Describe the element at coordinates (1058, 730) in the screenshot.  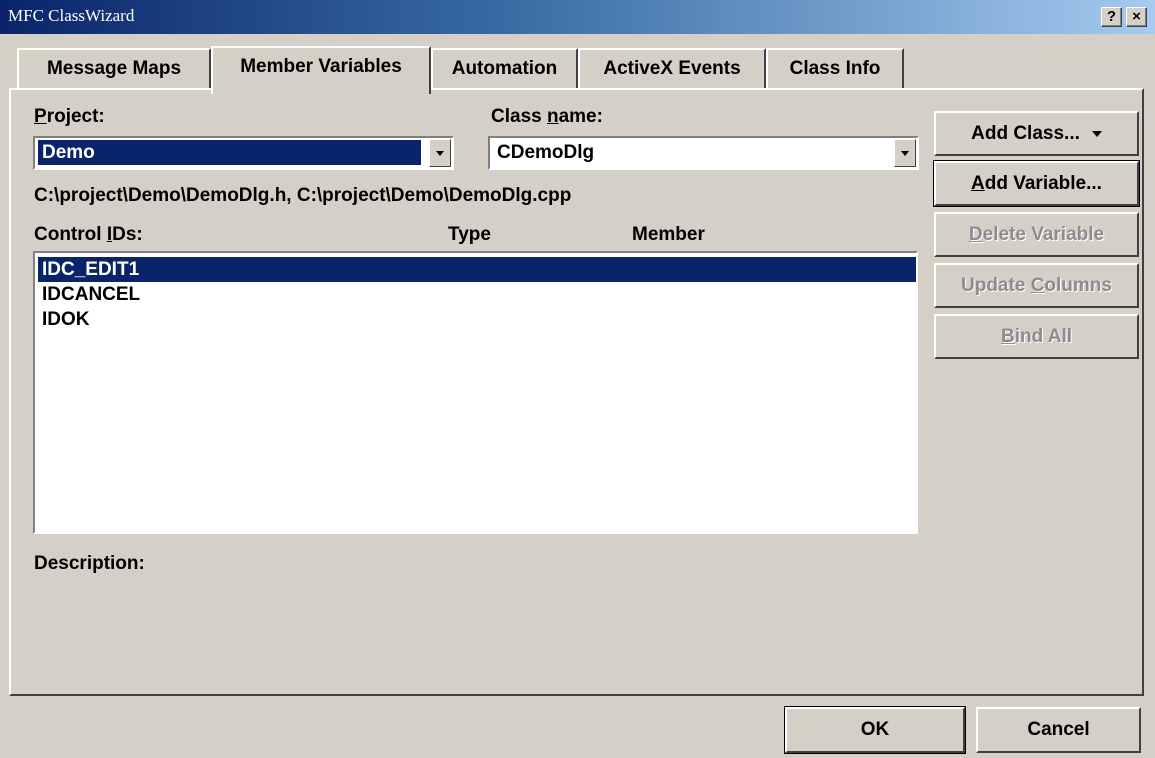
I see `cancel-button: Cancel` at that location.